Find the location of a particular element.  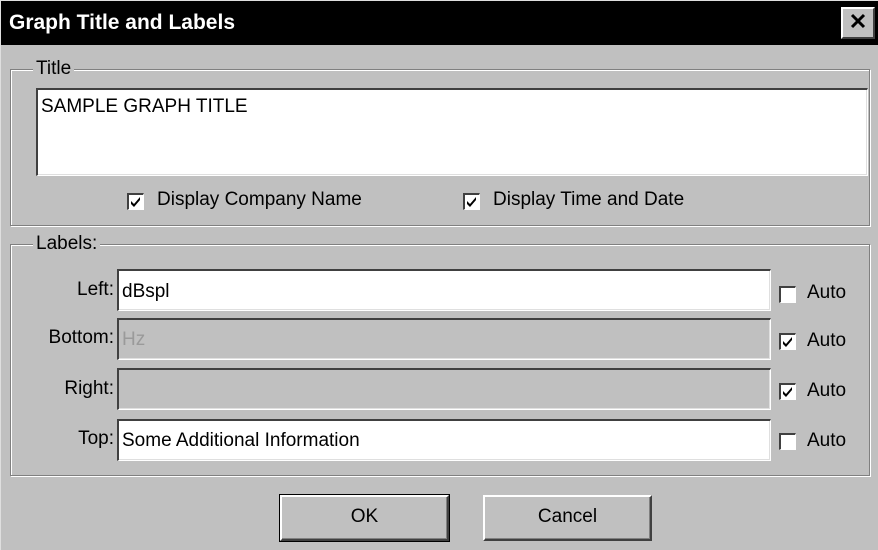

display-time-date-label: Display Time and Date is located at coordinates (588, 200).